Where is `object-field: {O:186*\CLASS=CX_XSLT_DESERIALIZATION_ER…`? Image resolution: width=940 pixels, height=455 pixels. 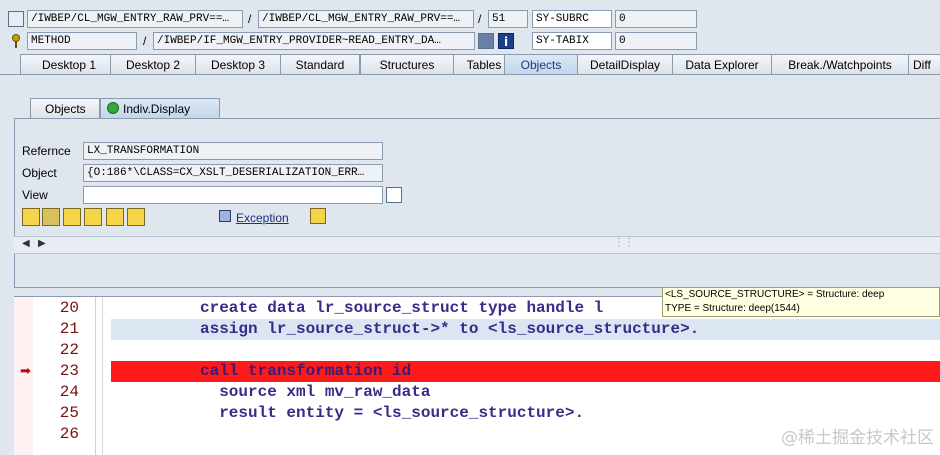
object-field: {O:186*\CLASS=CX_XSLT_DESERIALIZATION_ER… is located at coordinates (233, 173).